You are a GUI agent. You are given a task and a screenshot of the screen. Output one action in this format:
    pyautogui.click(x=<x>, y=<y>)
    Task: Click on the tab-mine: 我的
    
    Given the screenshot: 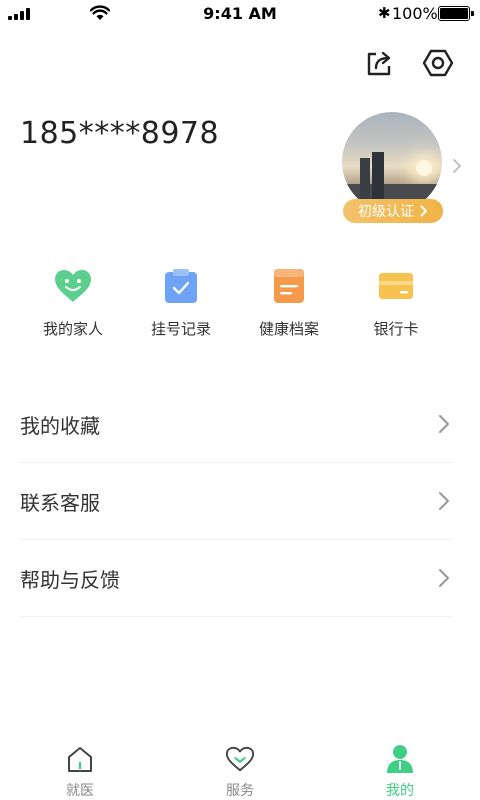 What is the action you would take?
    pyautogui.click(x=400, y=772)
    